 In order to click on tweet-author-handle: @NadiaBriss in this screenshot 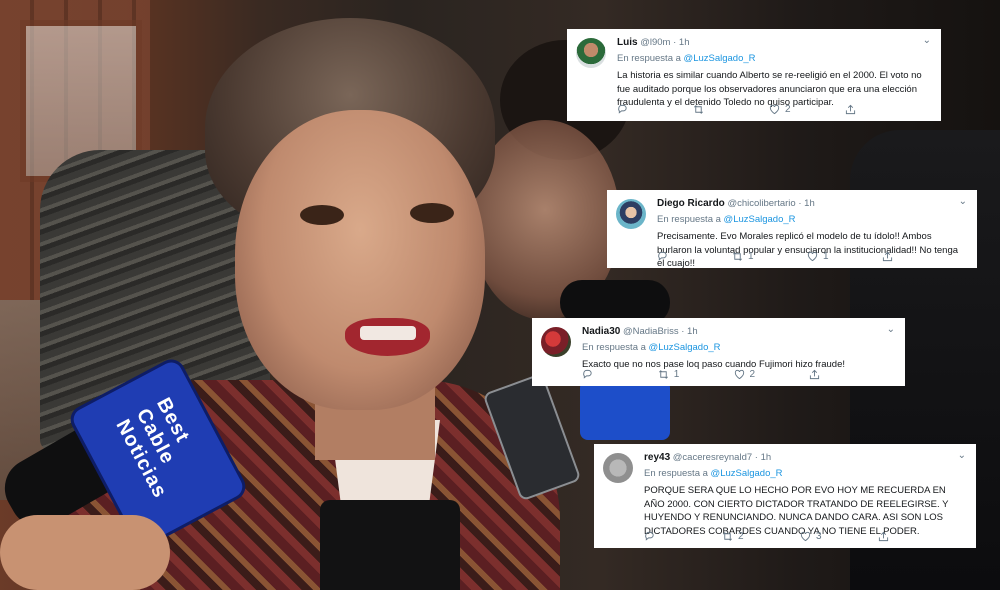, I will do `click(651, 331)`.